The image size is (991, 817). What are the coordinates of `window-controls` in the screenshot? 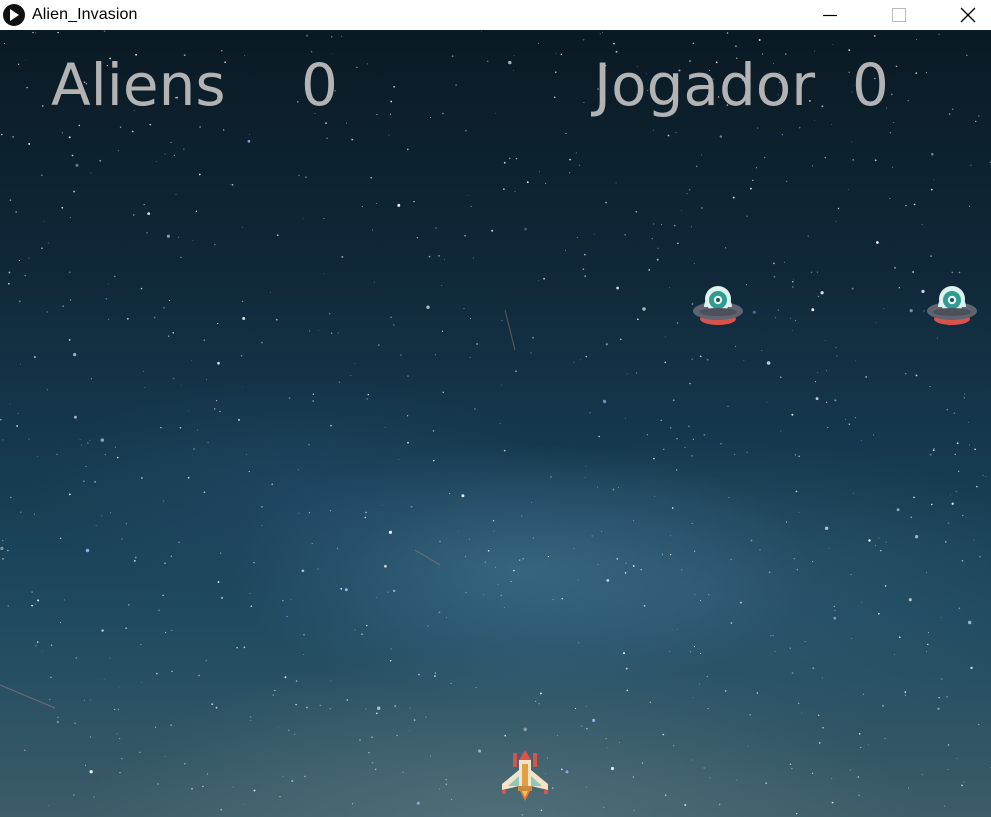 It's located at (899, 15).